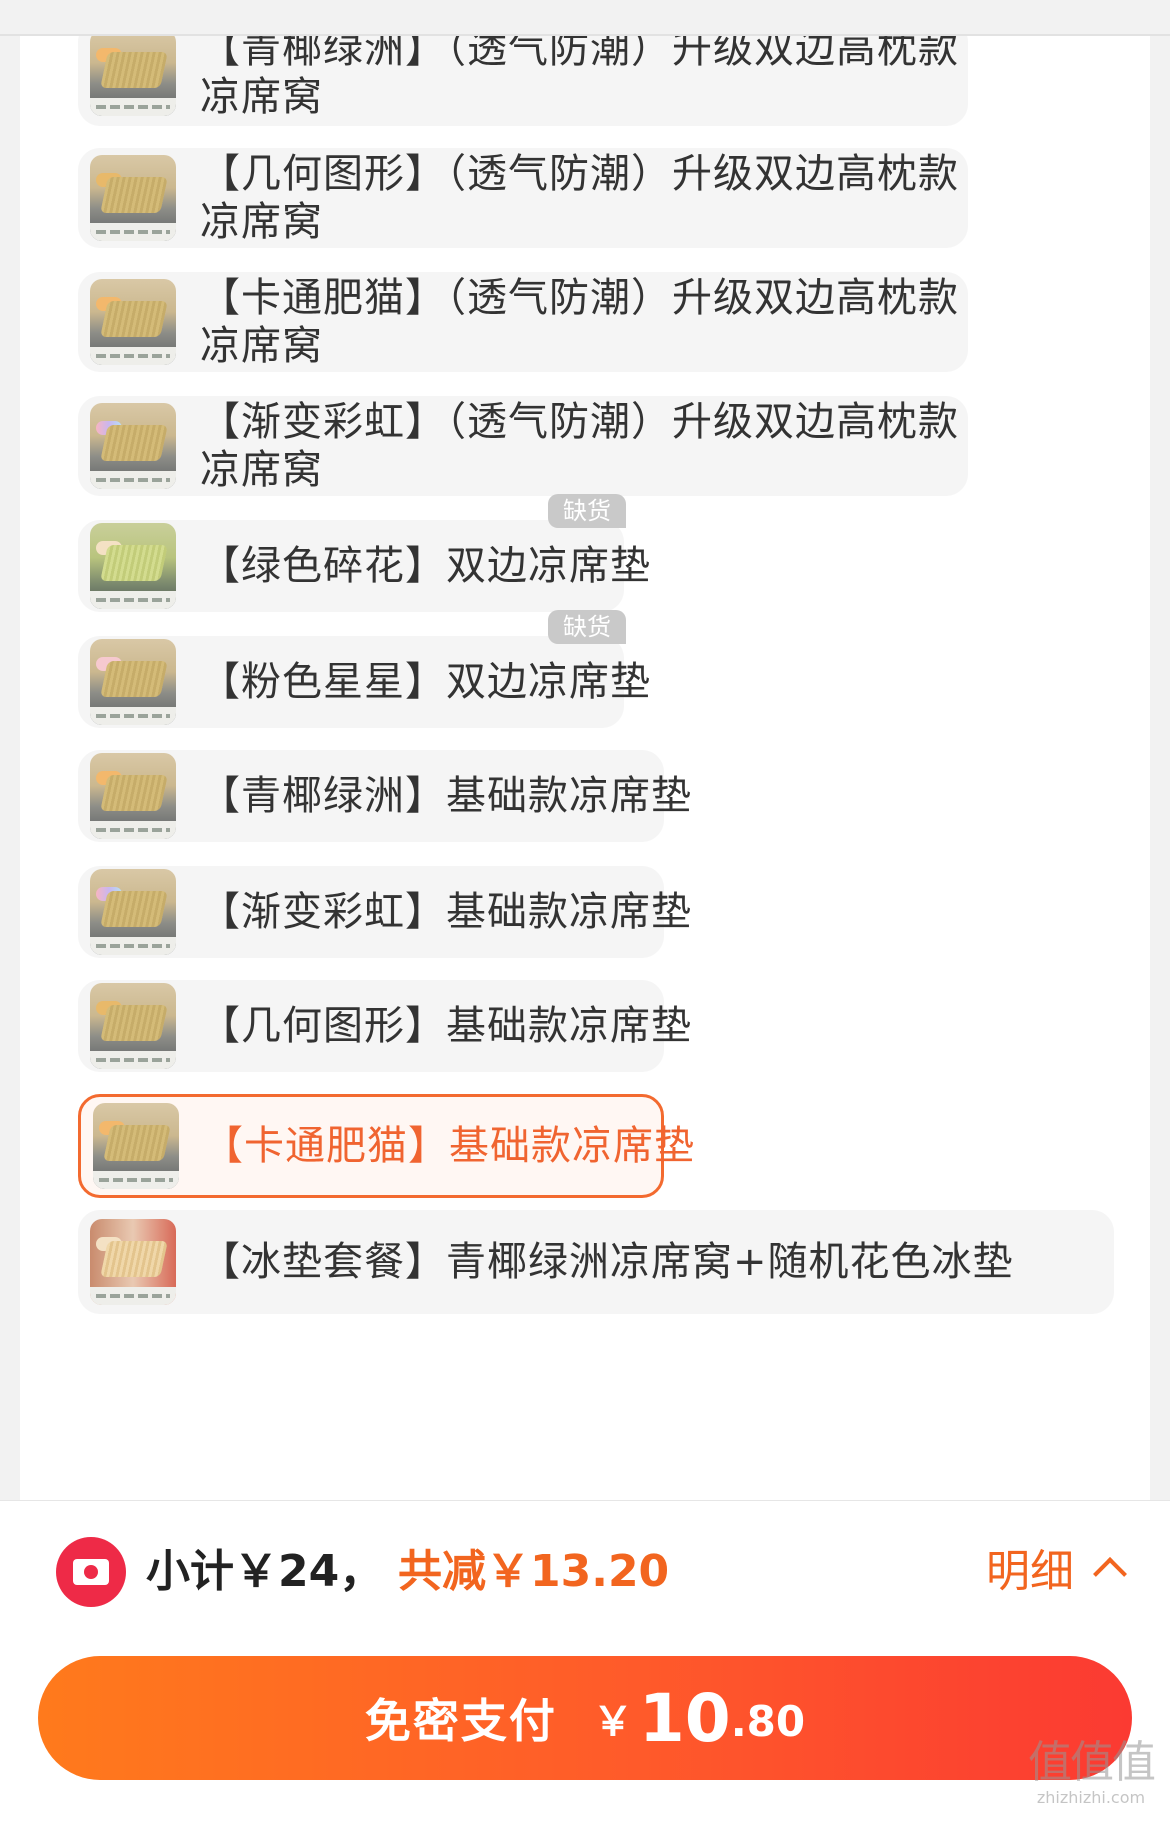 The image size is (1170, 1829). Describe the element at coordinates (425, 566) in the screenshot. I see `sku-option-label: 【绿色碎花】双边凉席垫` at that location.